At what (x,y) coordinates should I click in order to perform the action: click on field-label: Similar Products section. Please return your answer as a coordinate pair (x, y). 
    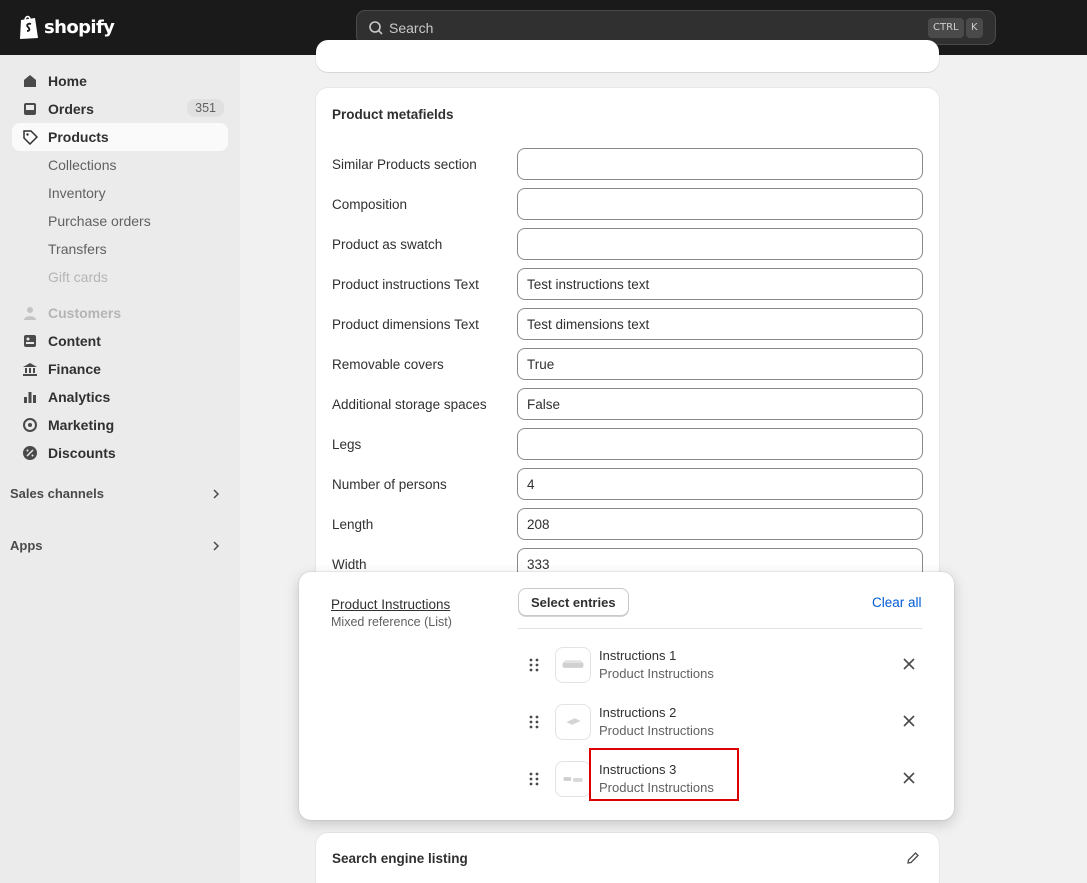
    Looking at the image, I should click on (404, 164).